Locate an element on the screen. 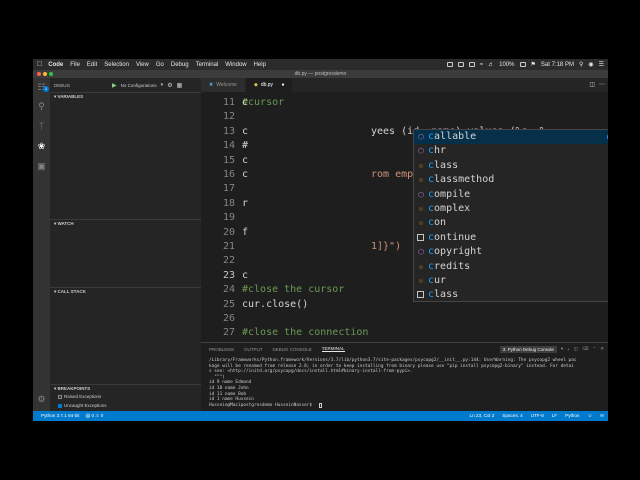 This screenshot has height=480, width=640. status-left: Python 3.7.1 64-bit ⨂ 0 ⚠ 0 is located at coordinates (70, 416).